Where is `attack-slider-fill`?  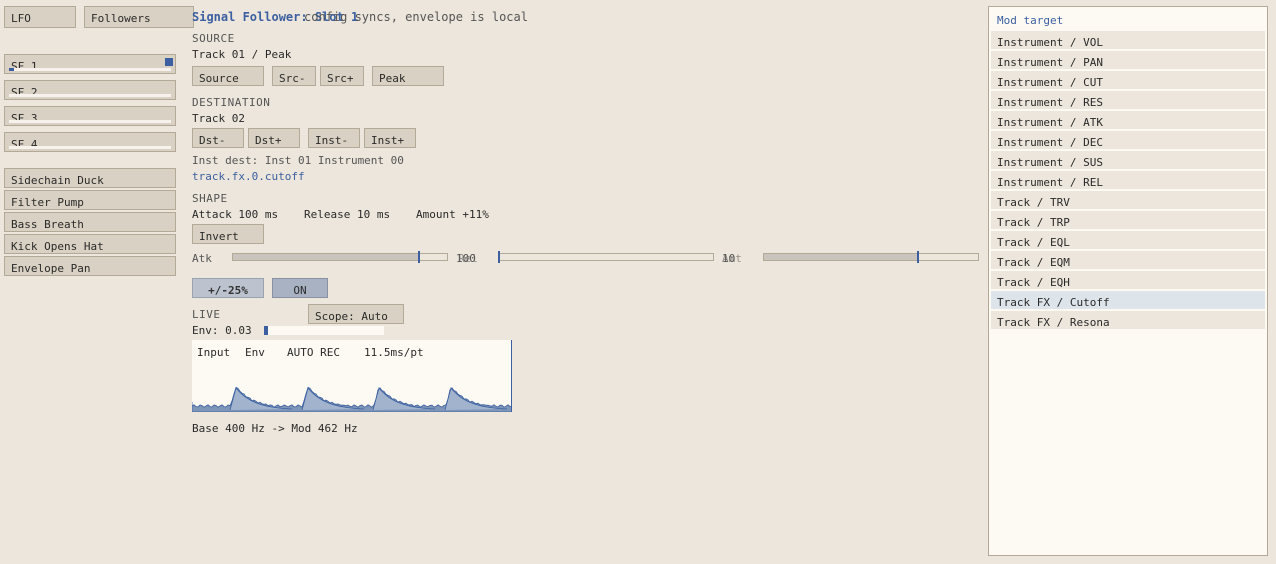 attack-slider-fill is located at coordinates (326, 257).